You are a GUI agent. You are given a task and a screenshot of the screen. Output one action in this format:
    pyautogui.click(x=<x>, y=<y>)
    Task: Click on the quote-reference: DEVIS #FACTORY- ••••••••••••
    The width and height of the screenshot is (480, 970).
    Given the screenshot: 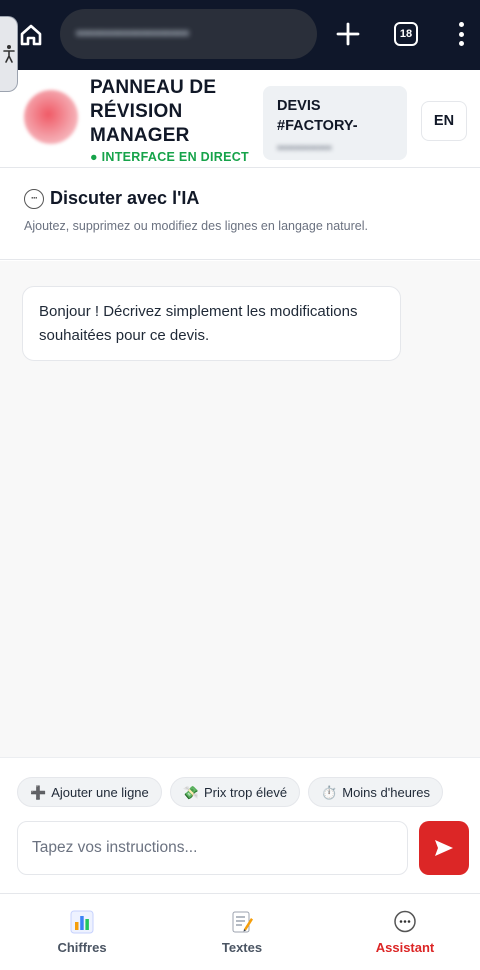 What is the action you would take?
    pyautogui.click(x=335, y=123)
    